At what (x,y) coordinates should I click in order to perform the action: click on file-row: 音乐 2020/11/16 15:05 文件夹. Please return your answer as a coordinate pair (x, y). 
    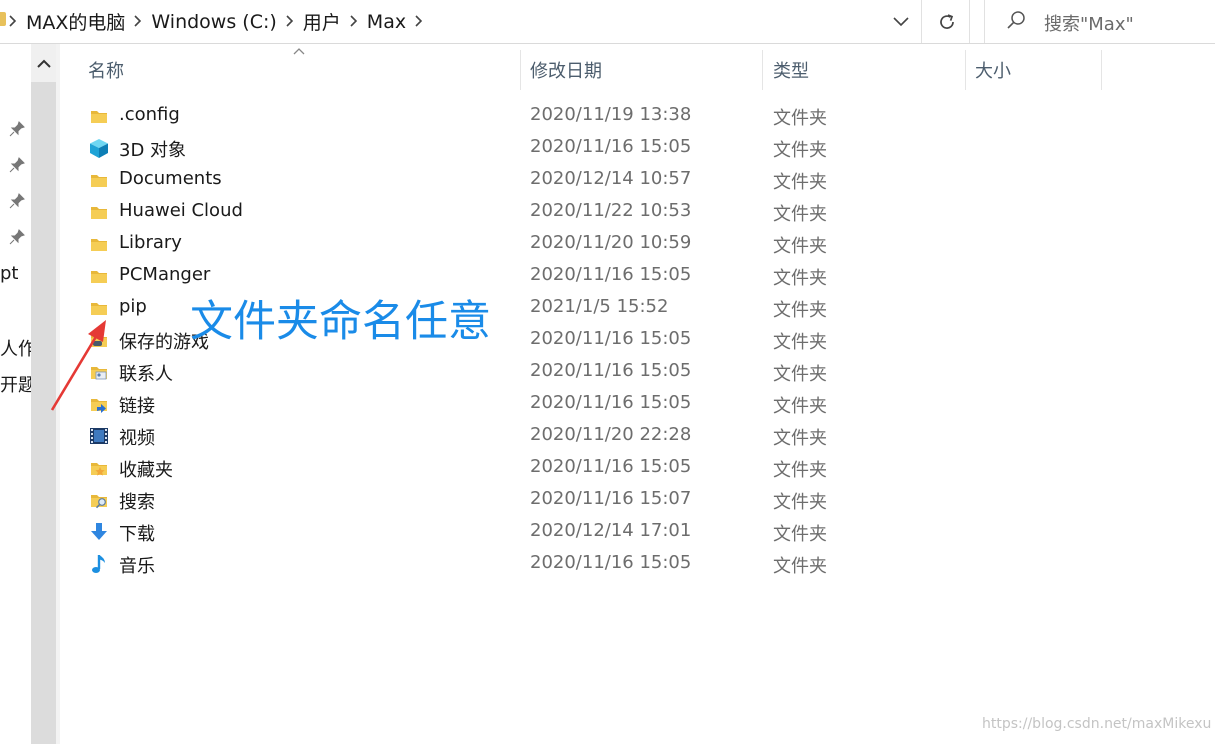
    Looking at the image, I should click on (592, 564).